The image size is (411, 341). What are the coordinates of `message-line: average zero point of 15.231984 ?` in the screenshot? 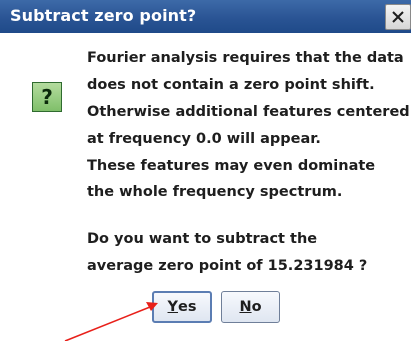 It's located at (227, 266).